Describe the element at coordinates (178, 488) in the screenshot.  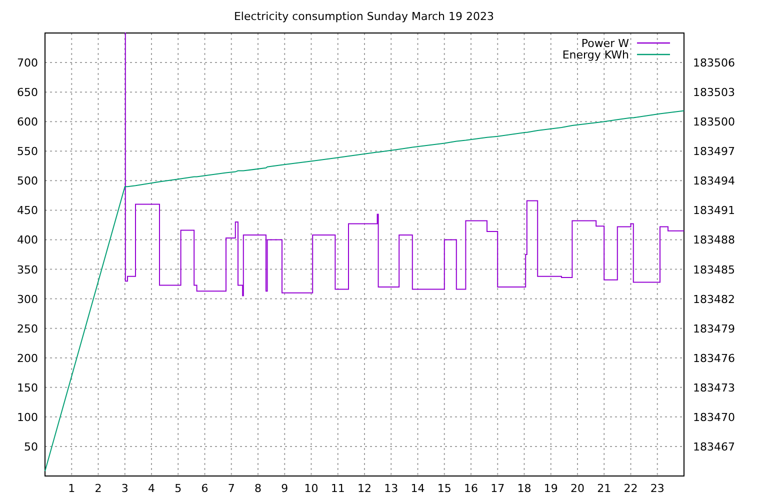
I see `axis-tick-label: 5` at that location.